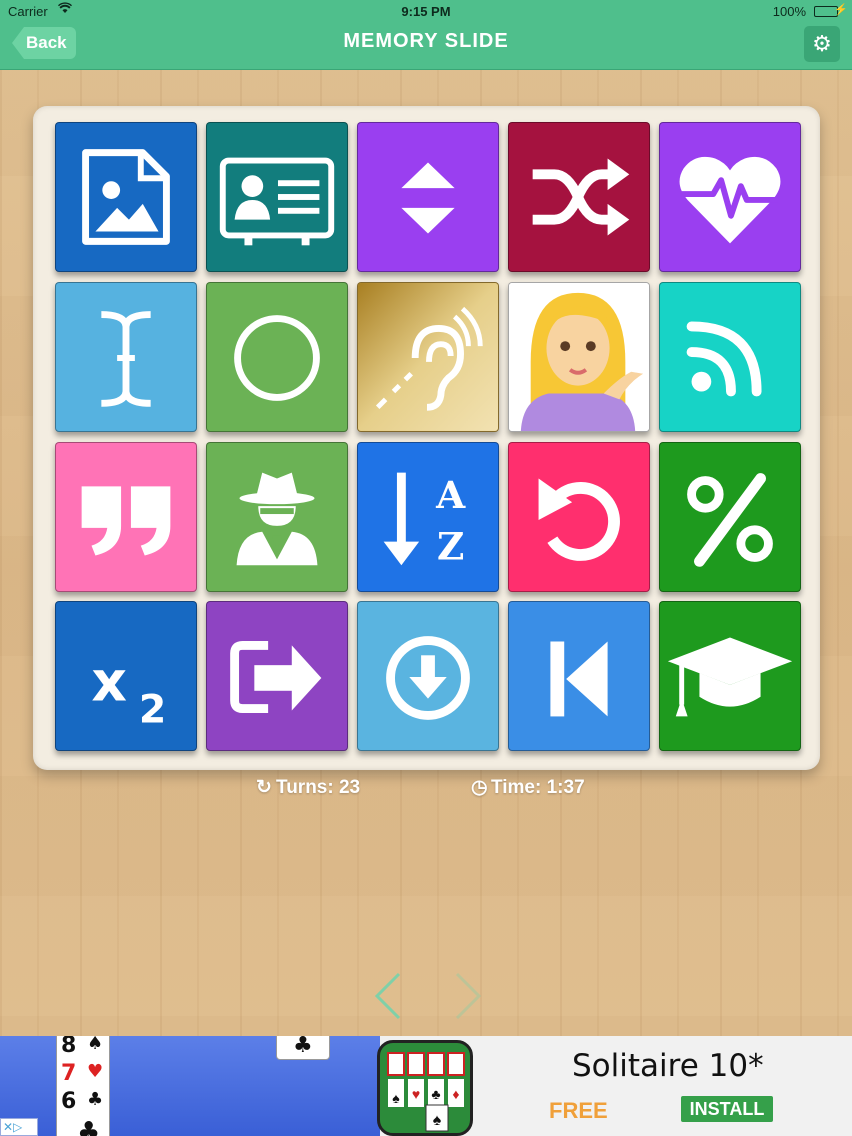 The width and height of the screenshot is (852, 1136). I want to click on timer: ◷ Time: 1:37, so click(528, 787).